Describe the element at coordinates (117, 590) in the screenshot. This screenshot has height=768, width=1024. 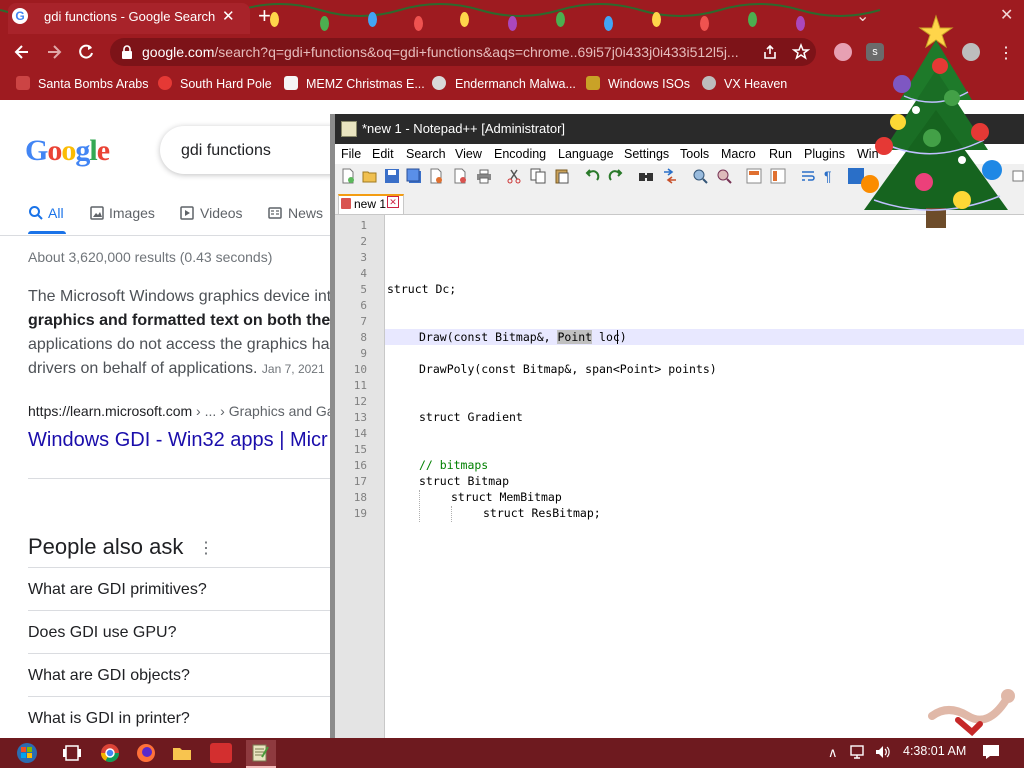
I see `paa-question: What are GDI primitives?` at that location.